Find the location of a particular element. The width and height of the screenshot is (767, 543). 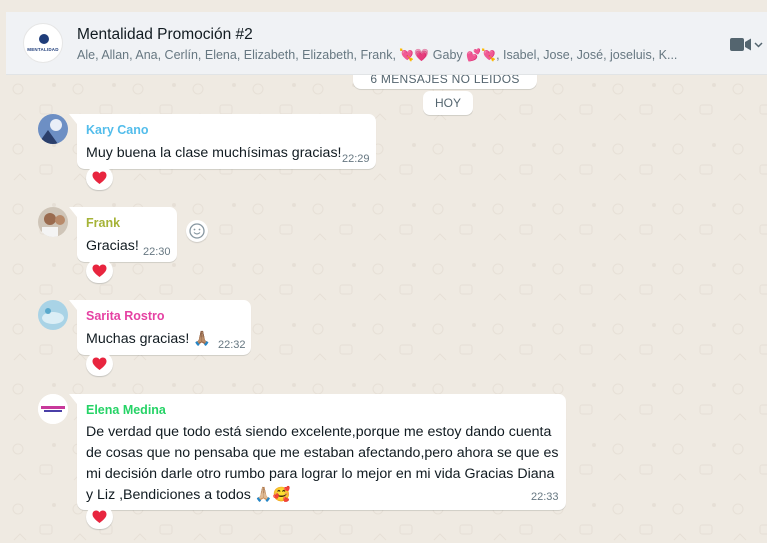

message-sender: Frank is located at coordinates (103, 223).